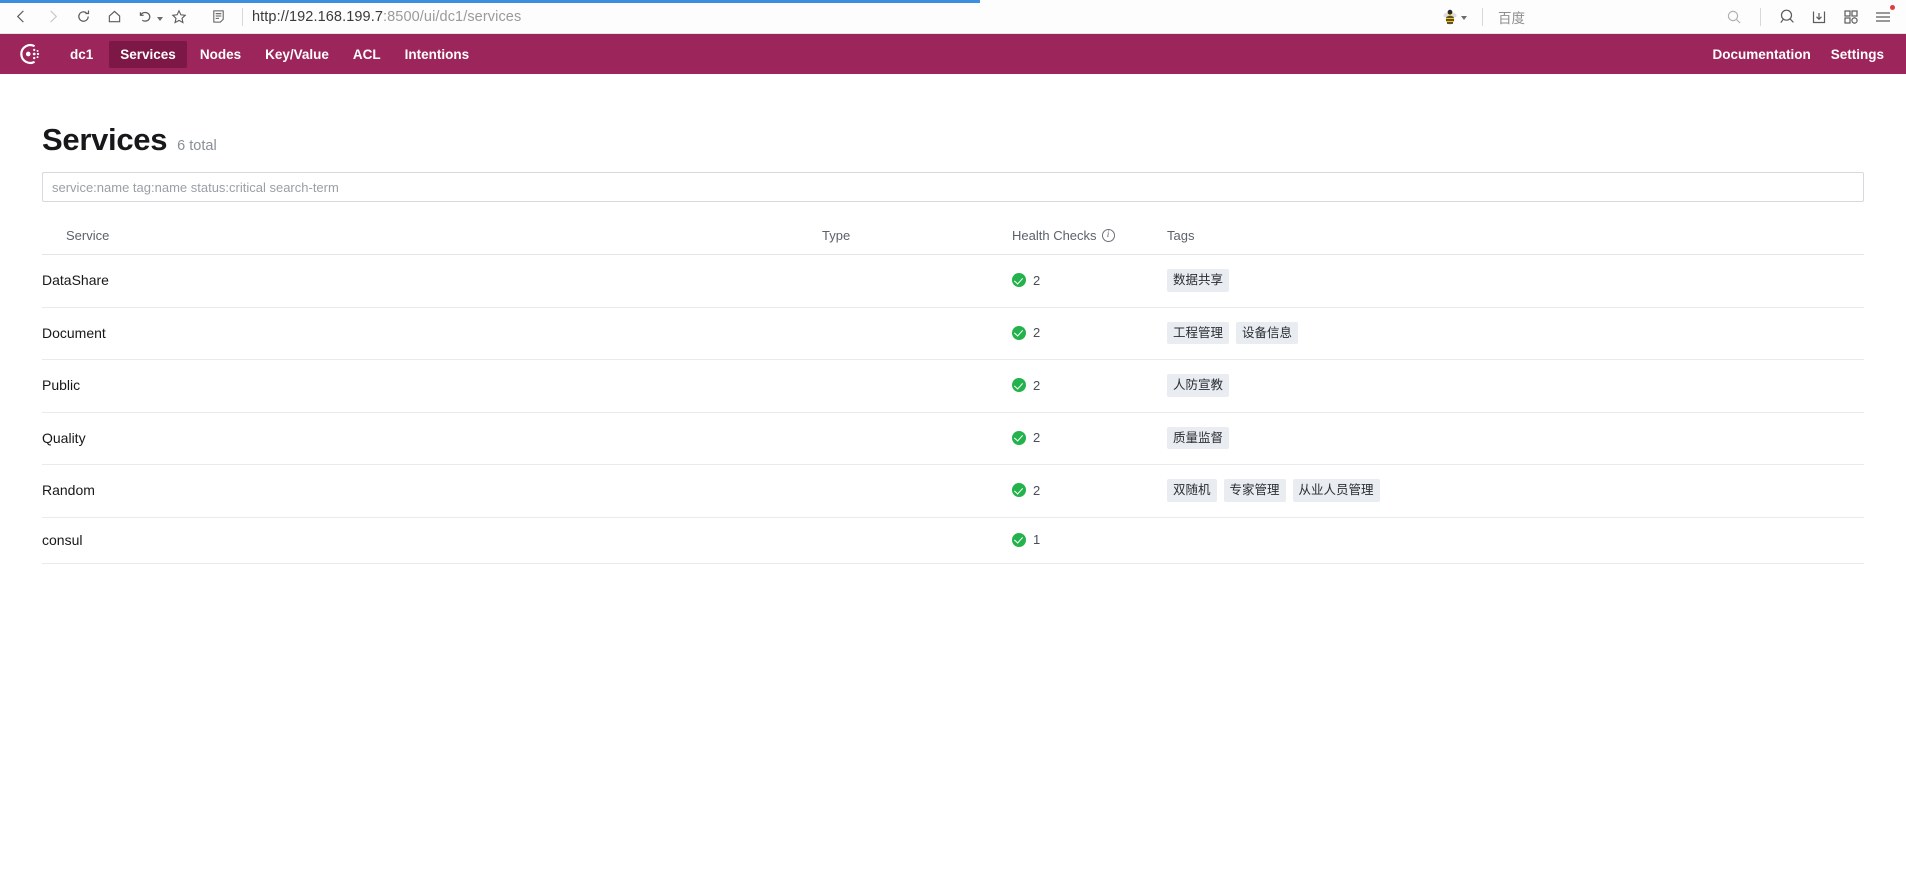 The image size is (1906, 878). I want to click on search-engine-selector, so click(1453, 17).